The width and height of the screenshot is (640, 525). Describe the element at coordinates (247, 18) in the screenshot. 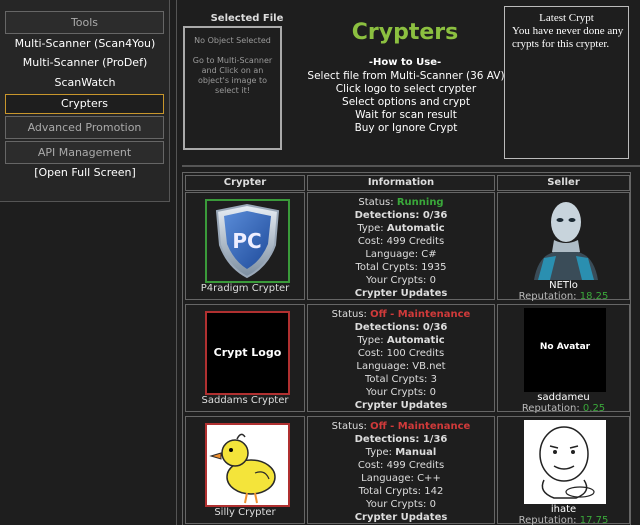

I see `selected-file-title: Selected File` at that location.